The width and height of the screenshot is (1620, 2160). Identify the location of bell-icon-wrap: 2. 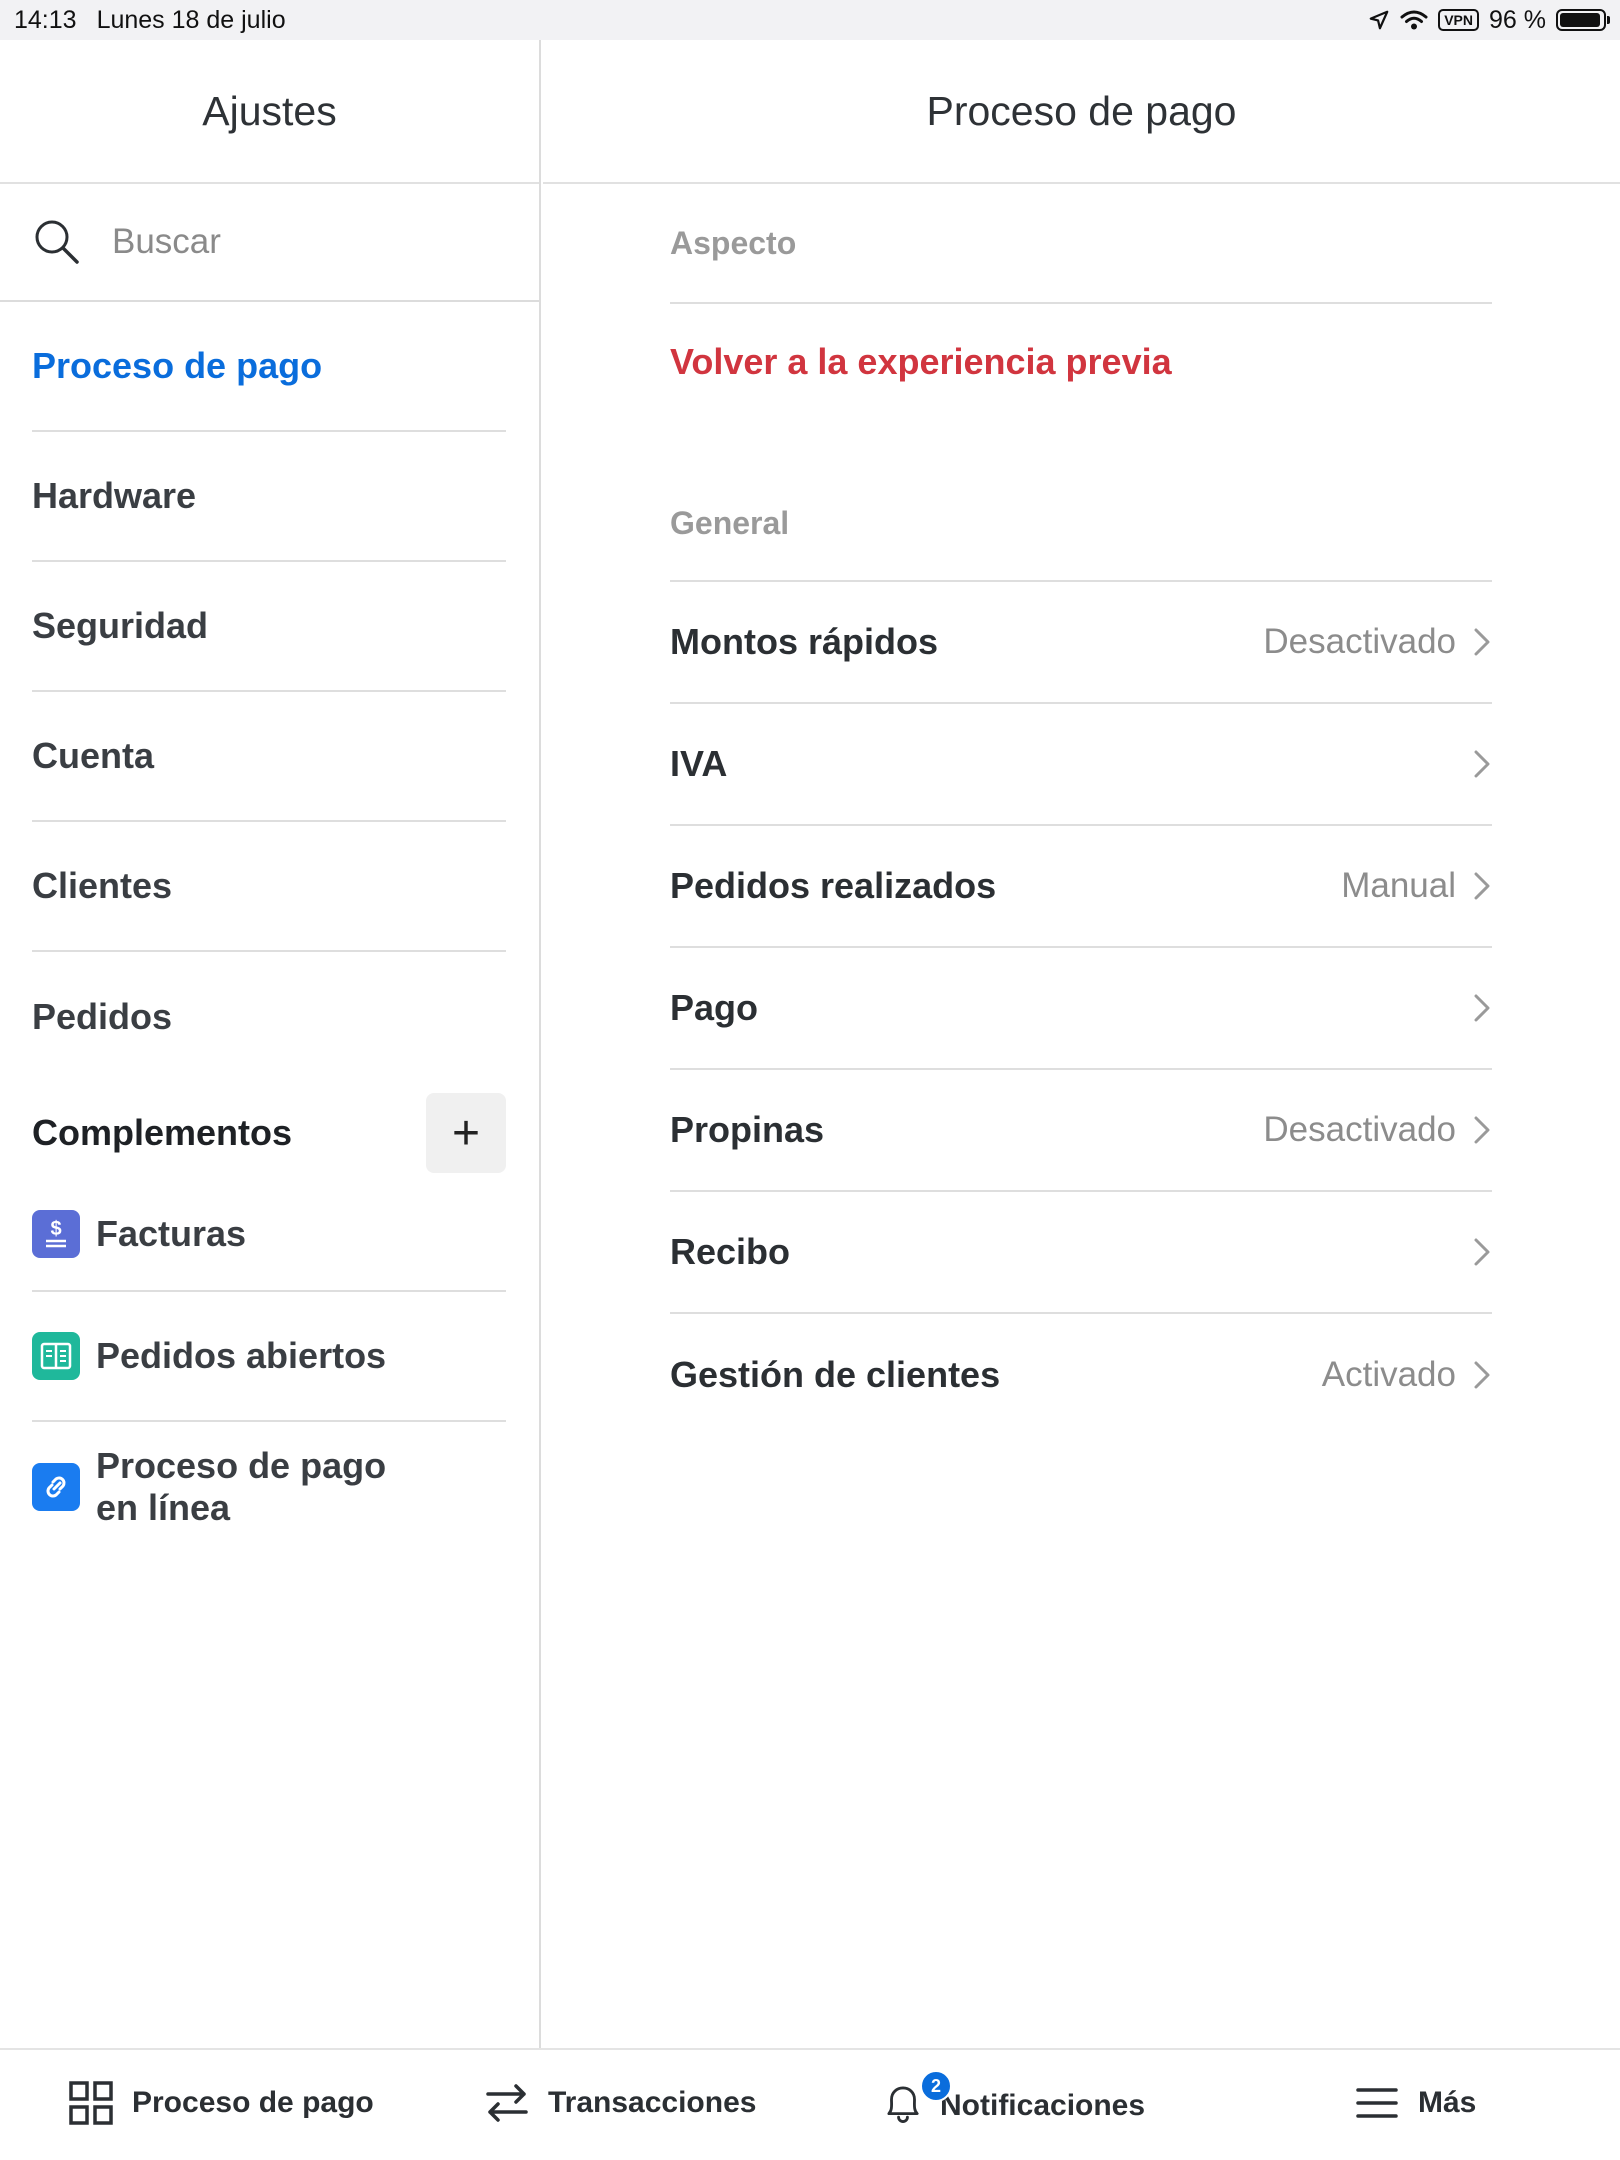
(916, 2101).